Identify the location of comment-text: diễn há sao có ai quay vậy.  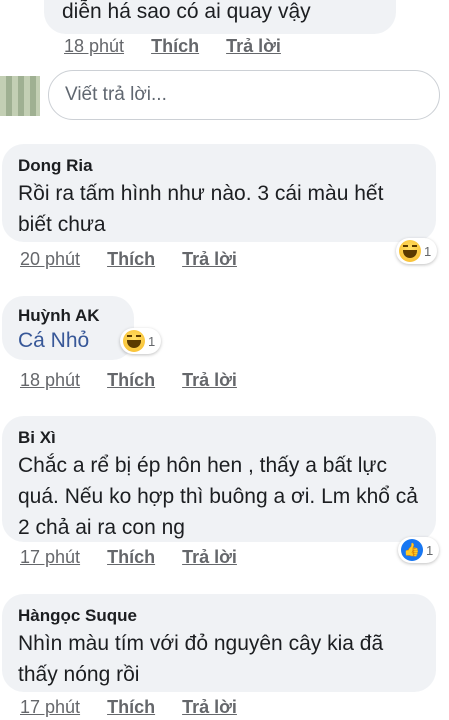
(186, 11).